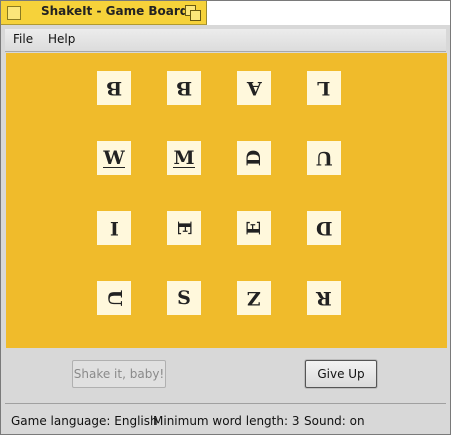  I want to click on tile: W, so click(114, 158).